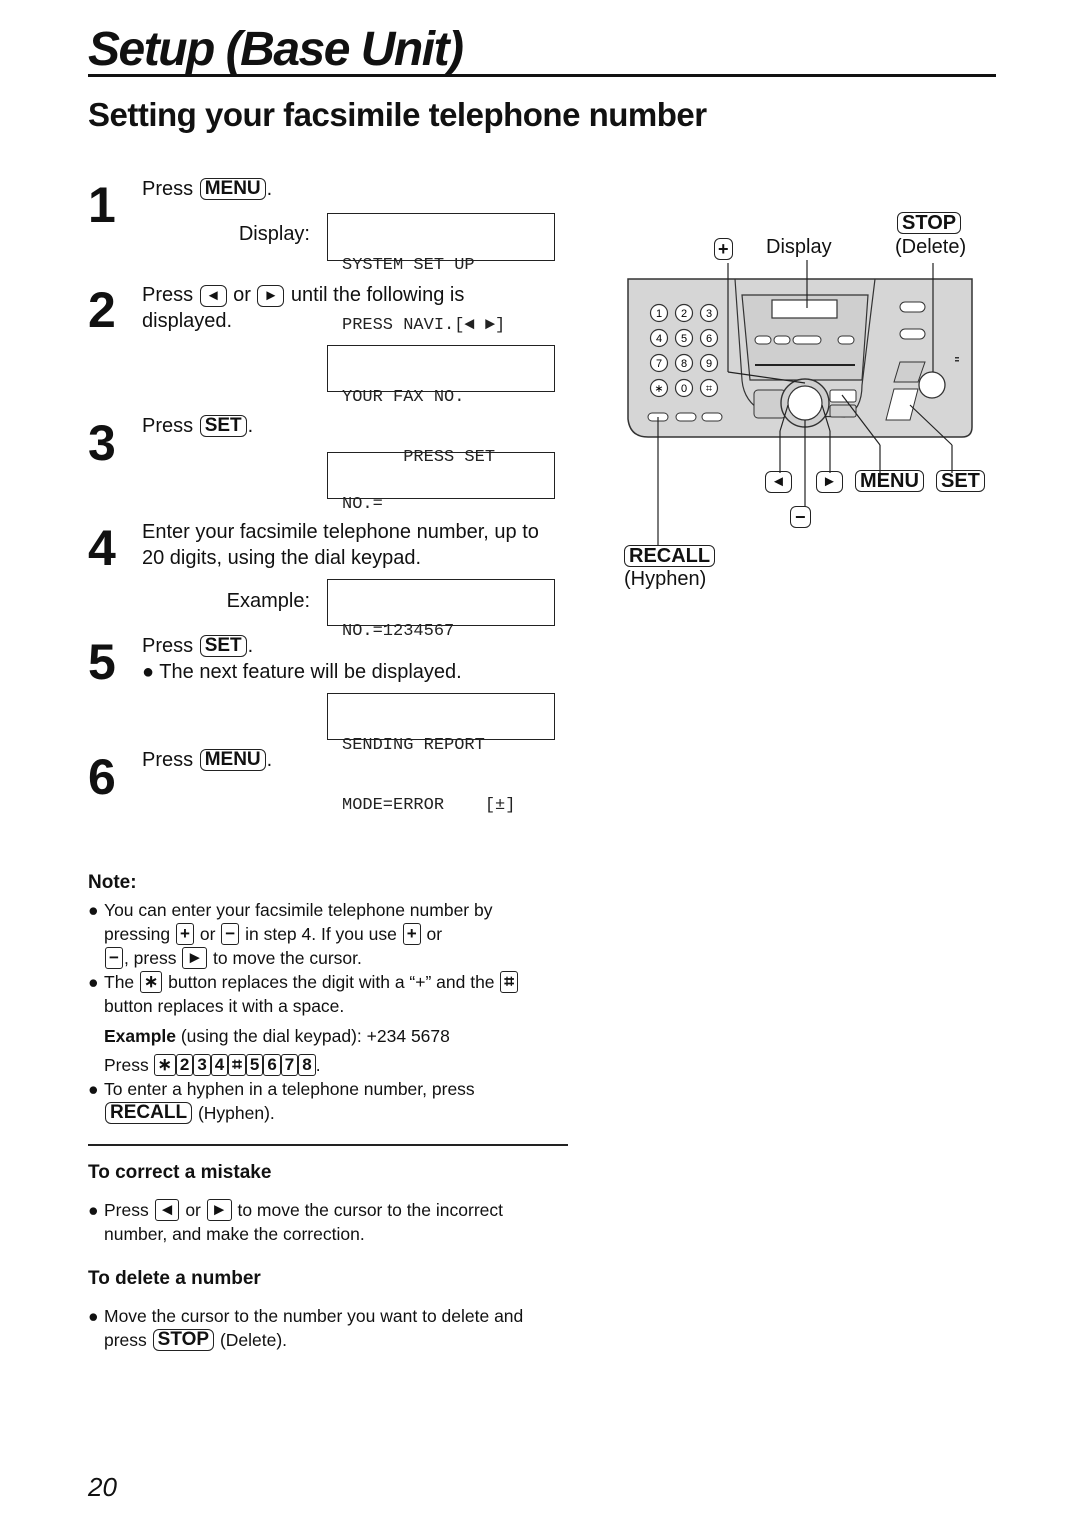 The width and height of the screenshot is (1080, 1526). I want to click on fax-control-panel-diagram: 1 2 3 4 5 6 7 8 9 ∗ 0 ⌗, so click(800, 400).